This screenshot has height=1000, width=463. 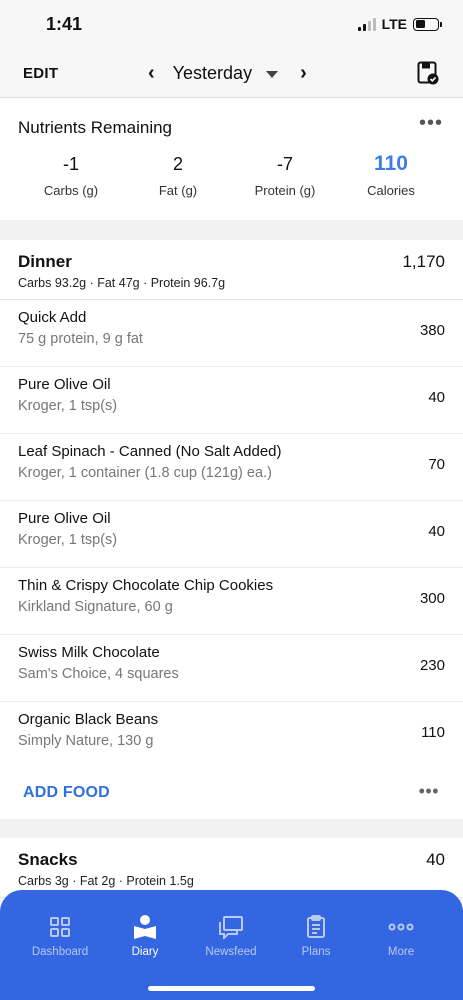 What do you see at coordinates (212, 73) in the screenshot?
I see `date-label: Yesterday` at bounding box center [212, 73].